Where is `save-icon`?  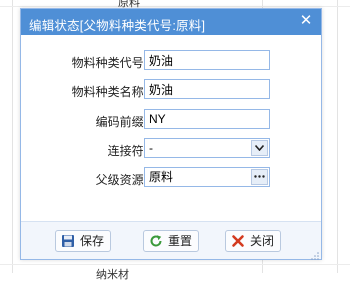
save-icon is located at coordinates (68, 241).